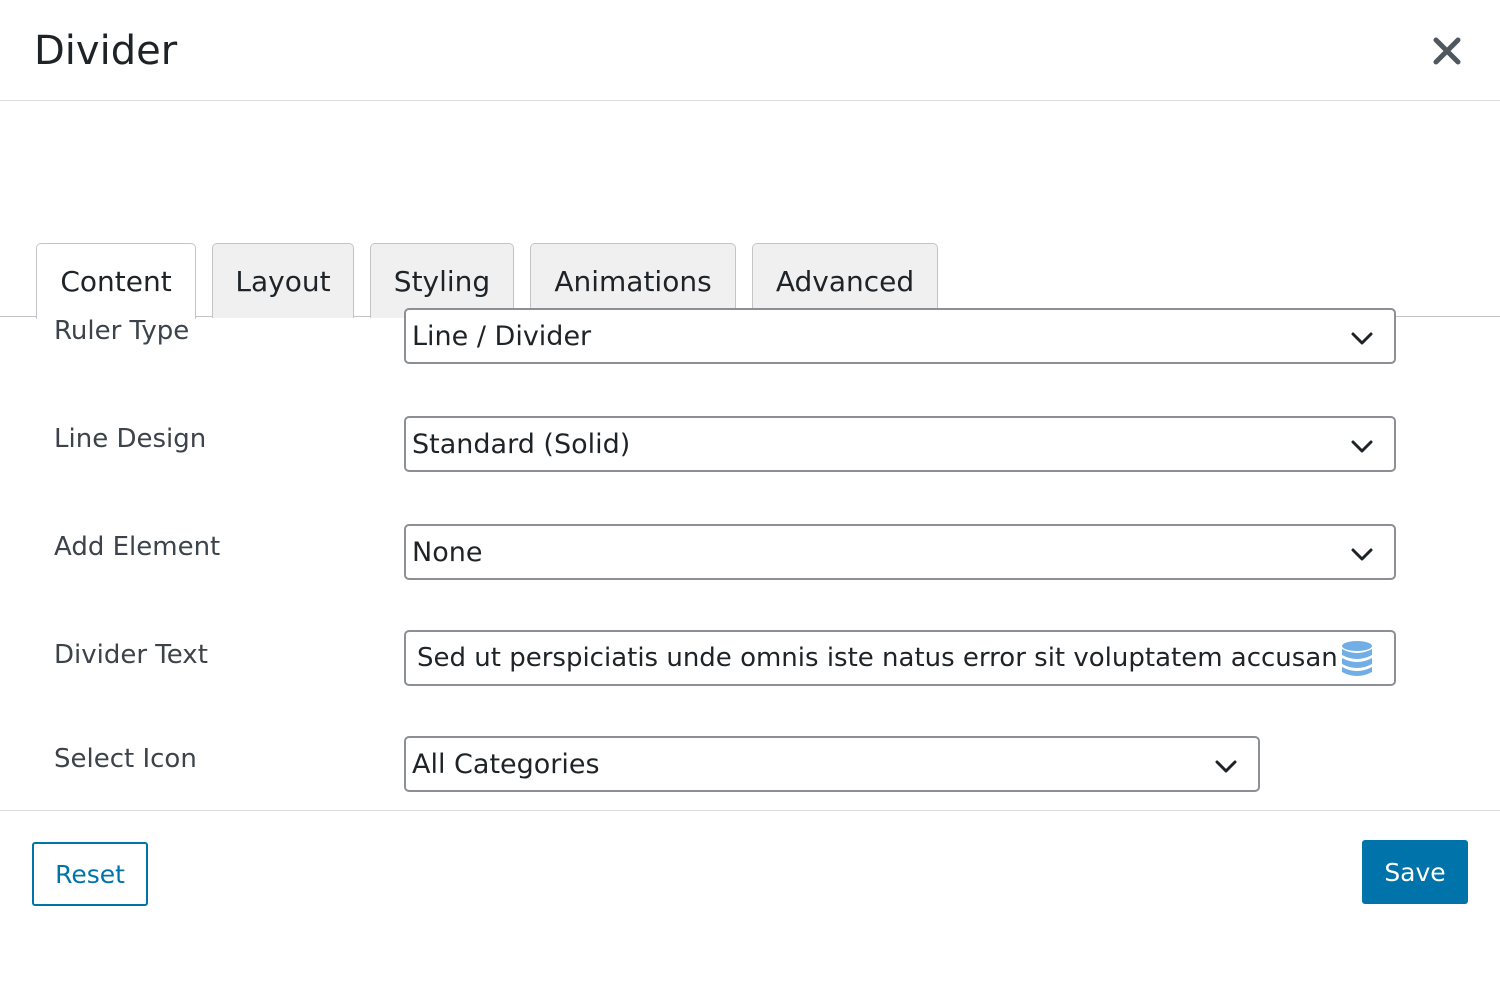  Describe the element at coordinates (900, 444) in the screenshot. I see `line-design-select: Standard (Solid)` at that location.